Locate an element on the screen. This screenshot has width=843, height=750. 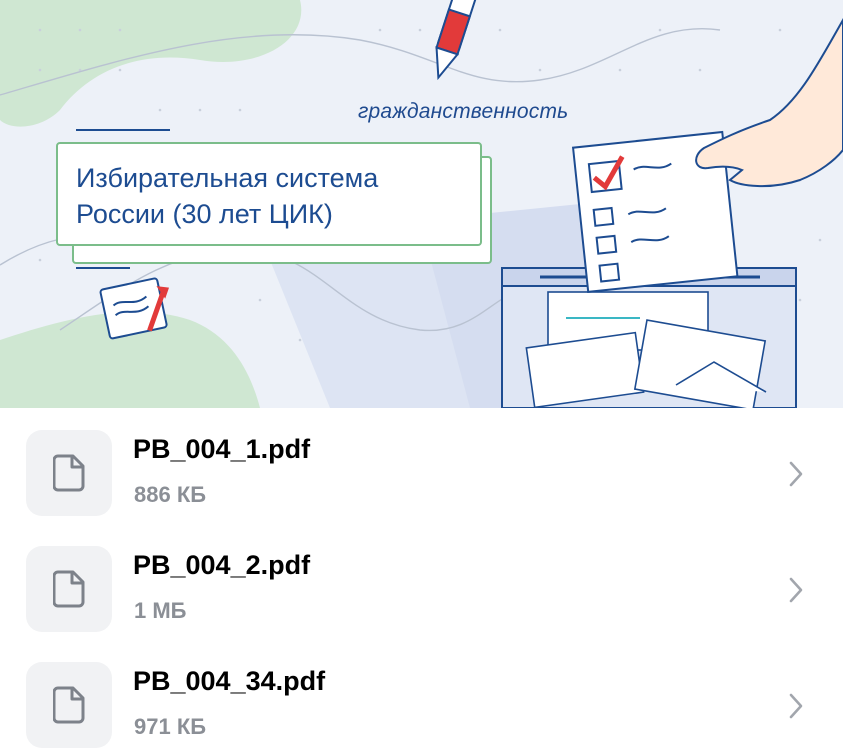
file-name: PB_004_2.pdf is located at coordinates (222, 565).